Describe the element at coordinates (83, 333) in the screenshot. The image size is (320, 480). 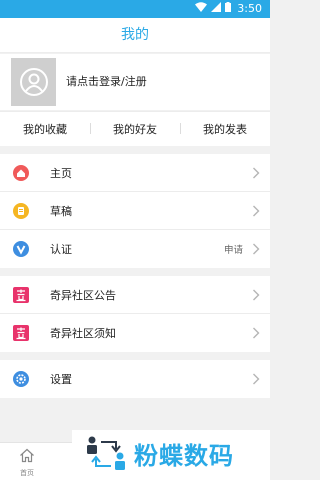
I see `menu-item-label: 奇异社区须知` at that location.